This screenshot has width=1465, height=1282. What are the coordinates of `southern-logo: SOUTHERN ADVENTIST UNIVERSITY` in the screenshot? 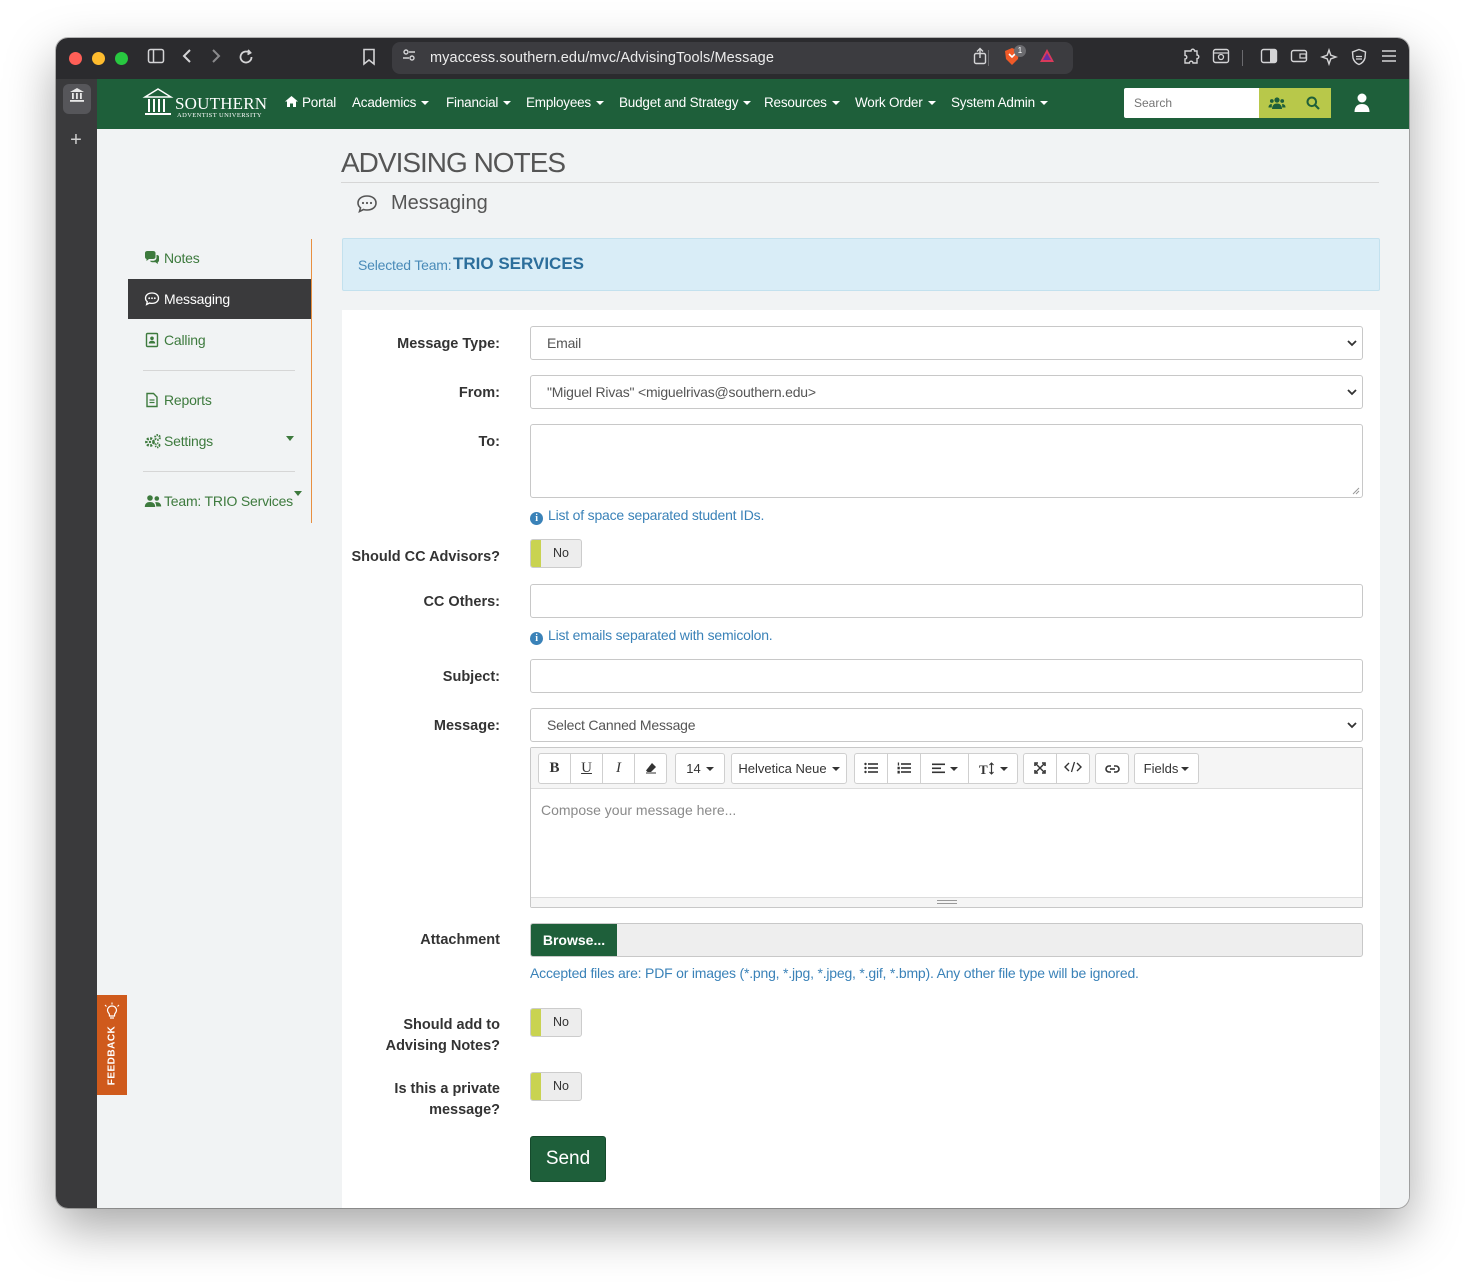 It's located at (204, 103).